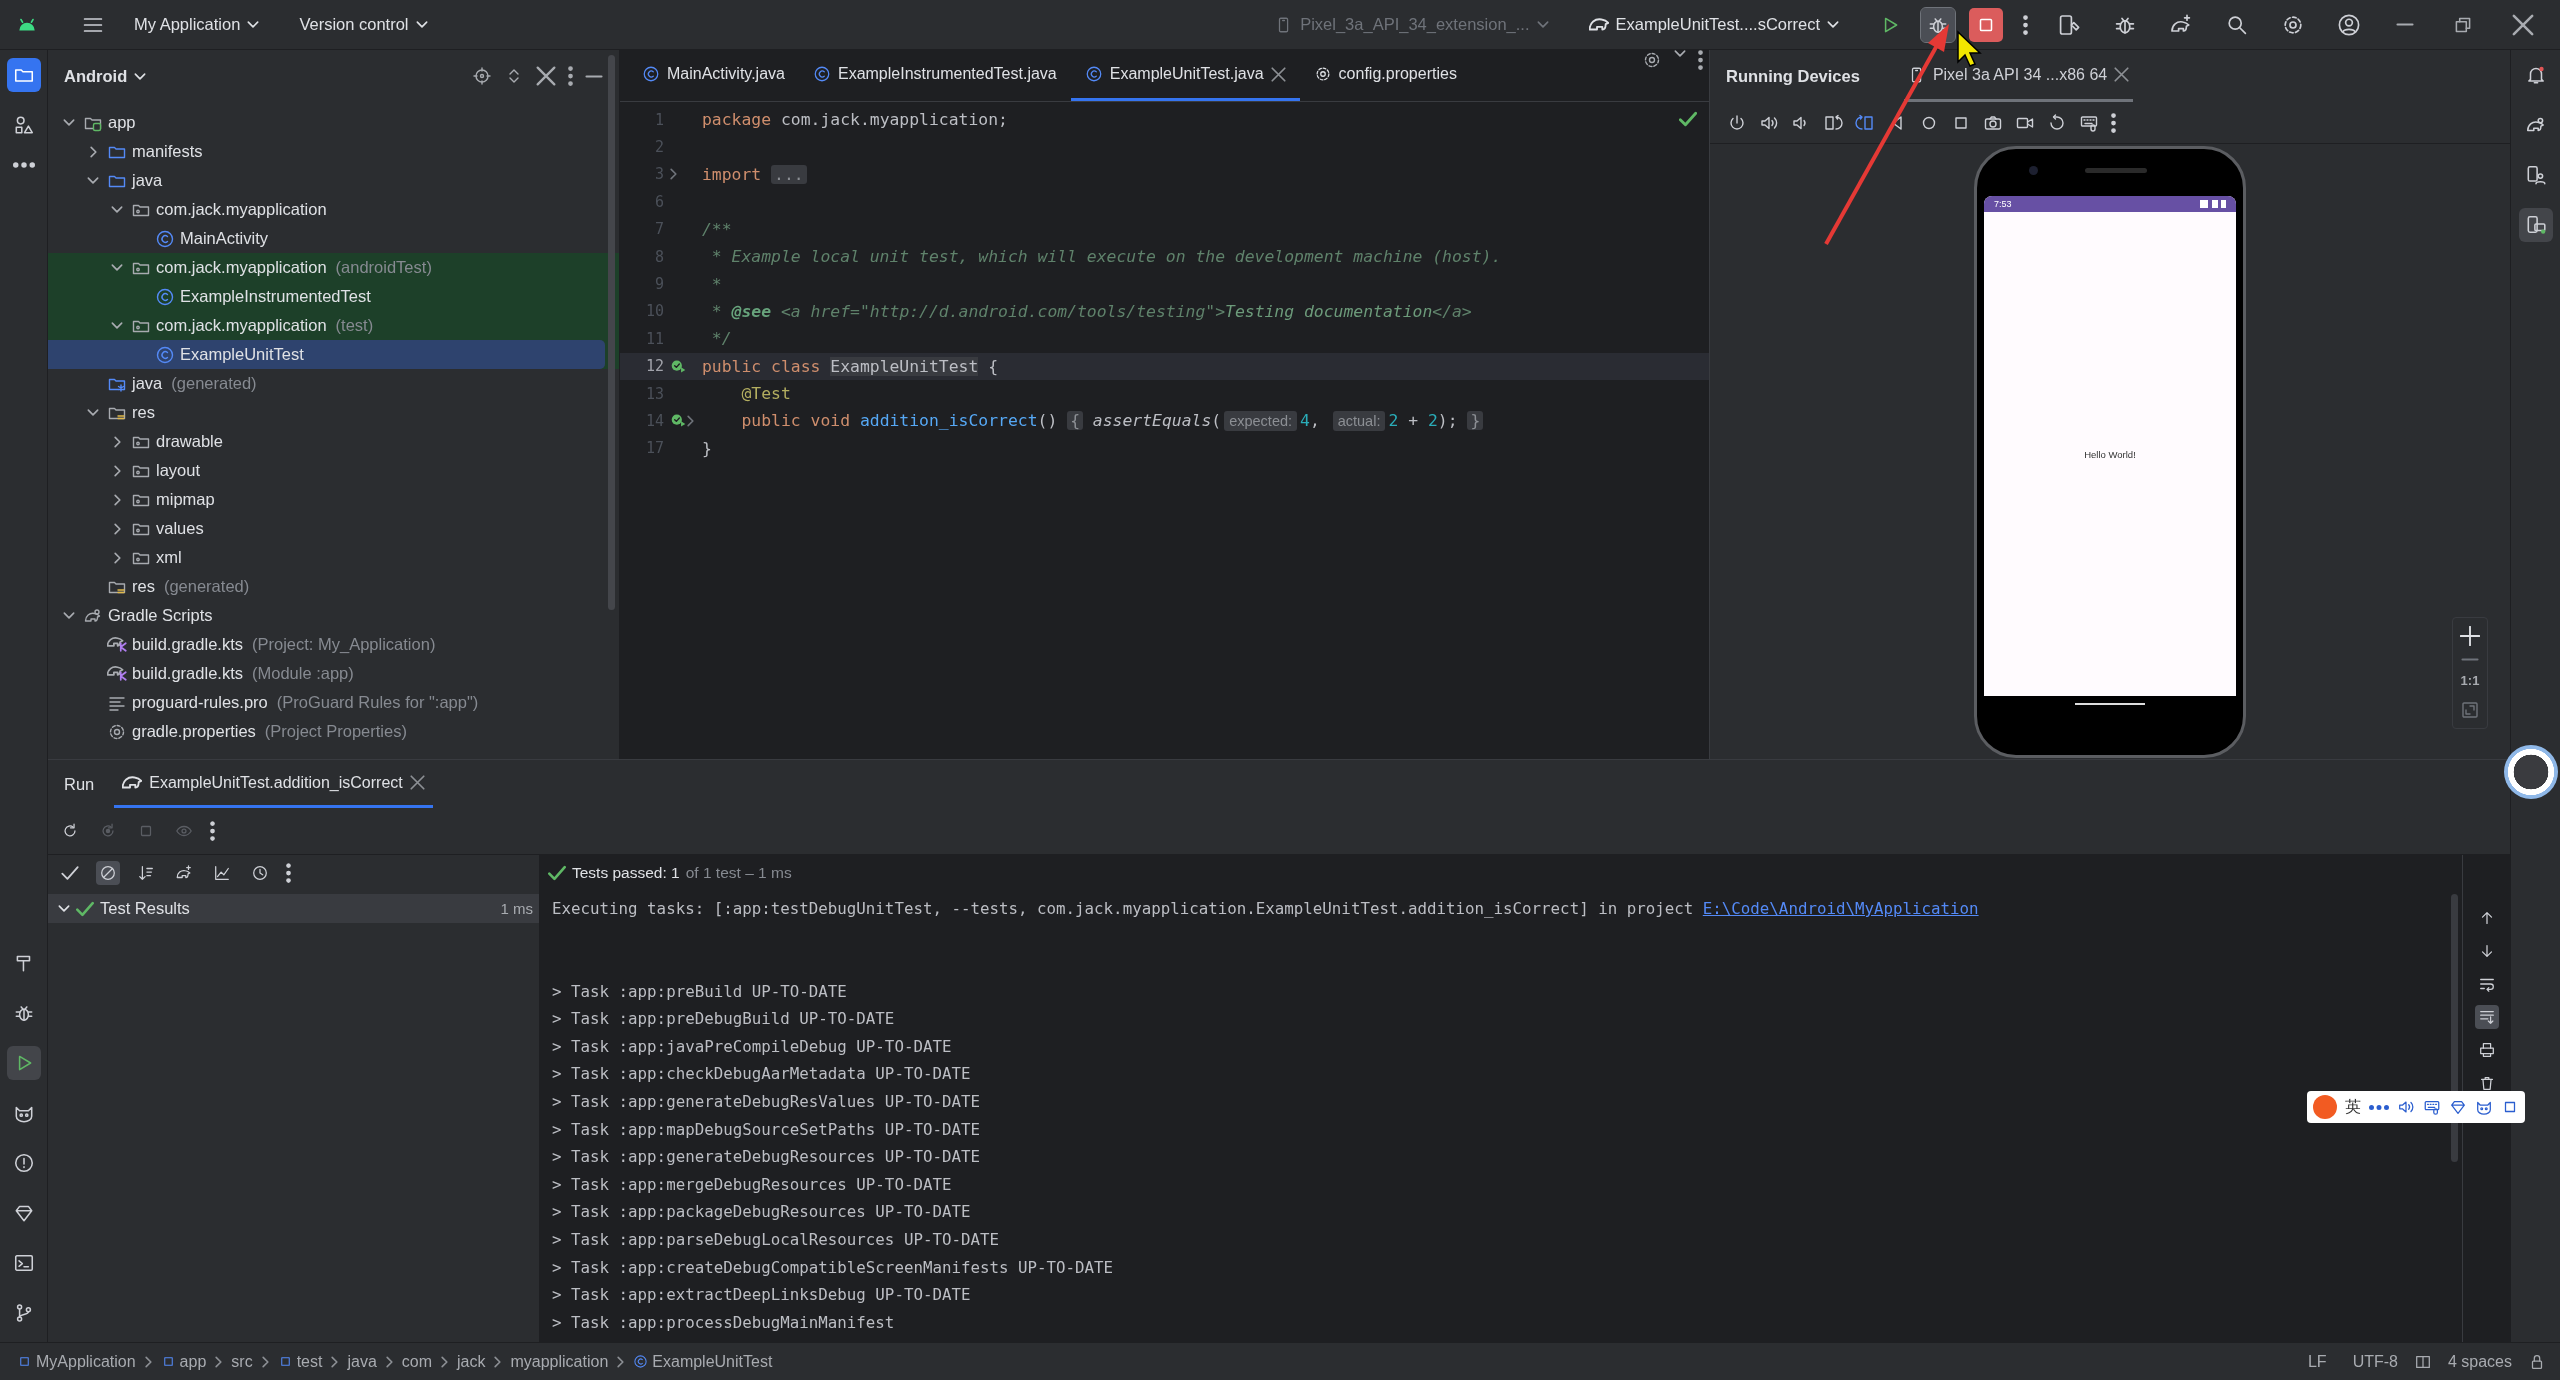 This screenshot has width=2560, height=1380. I want to click on test-result-item: Test Results 1 ms, so click(293, 908).